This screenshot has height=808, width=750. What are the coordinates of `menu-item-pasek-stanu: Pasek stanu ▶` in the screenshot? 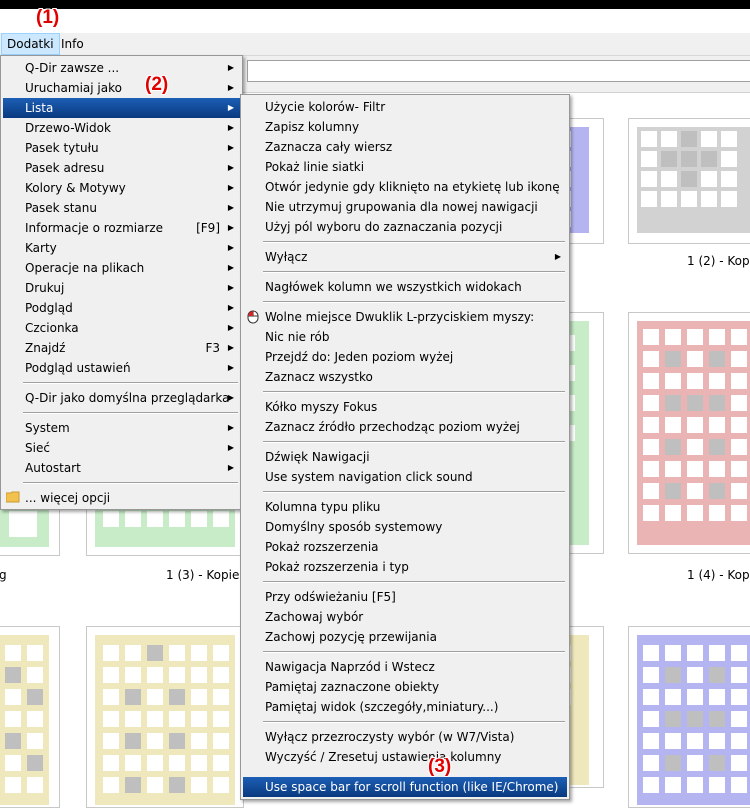 It's located at (121, 208).